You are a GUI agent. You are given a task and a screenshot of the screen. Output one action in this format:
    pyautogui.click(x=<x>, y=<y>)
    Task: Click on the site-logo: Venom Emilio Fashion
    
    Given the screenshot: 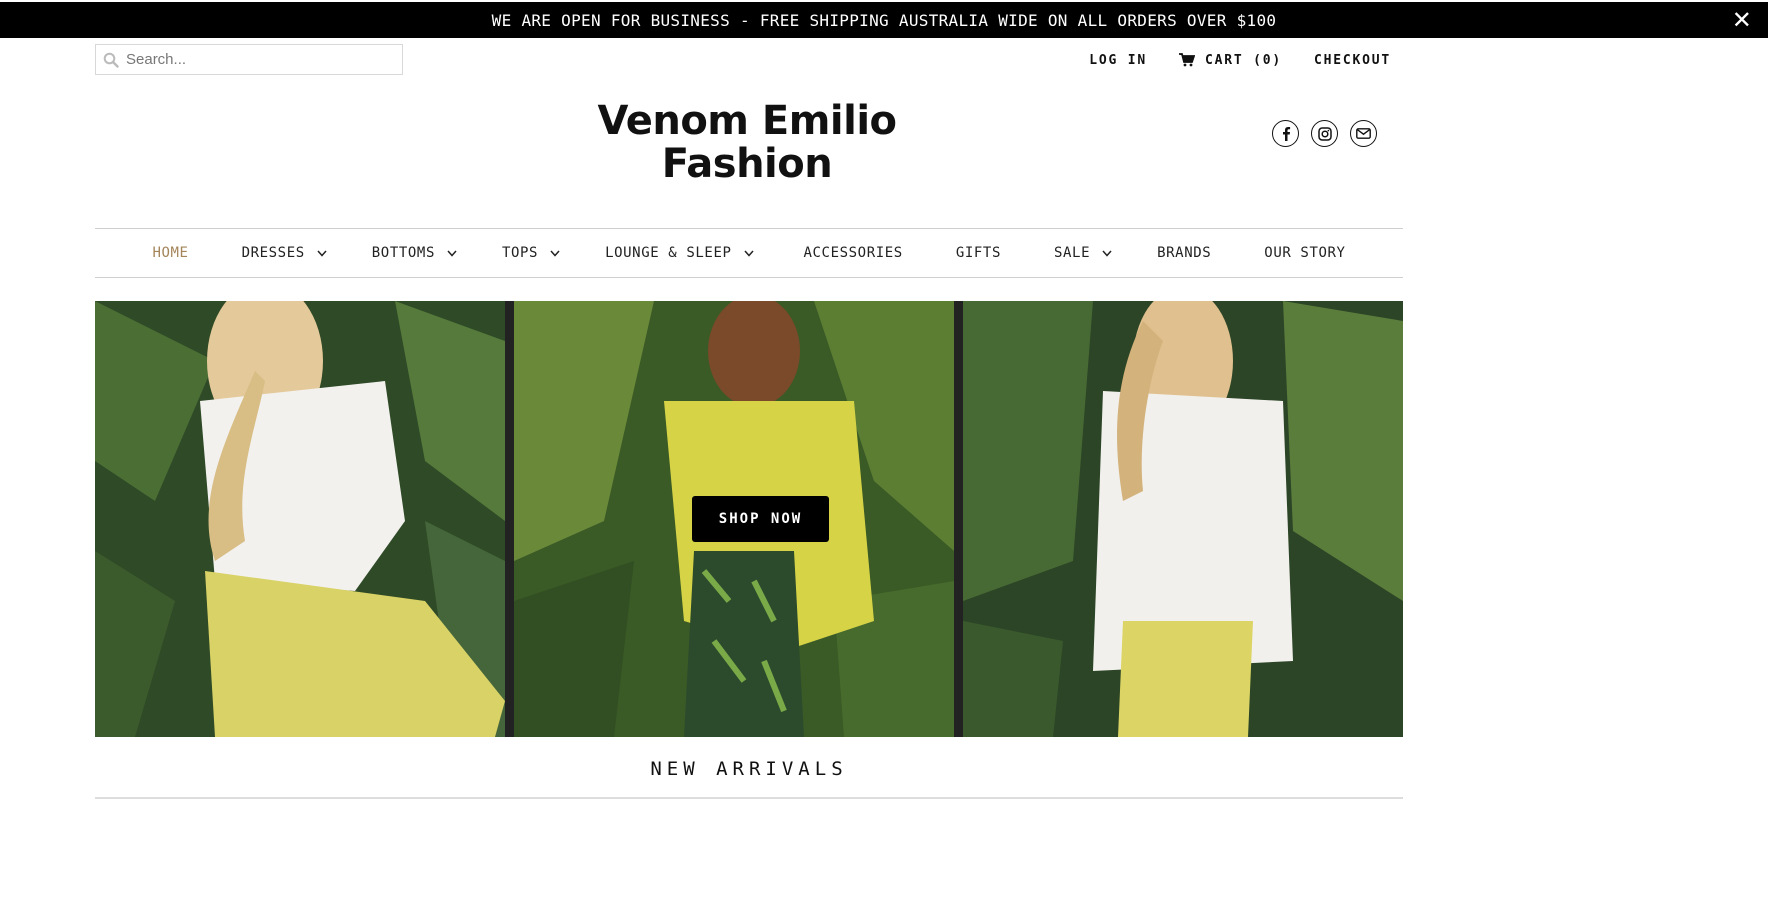 What is the action you would take?
    pyautogui.click(x=747, y=146)
    